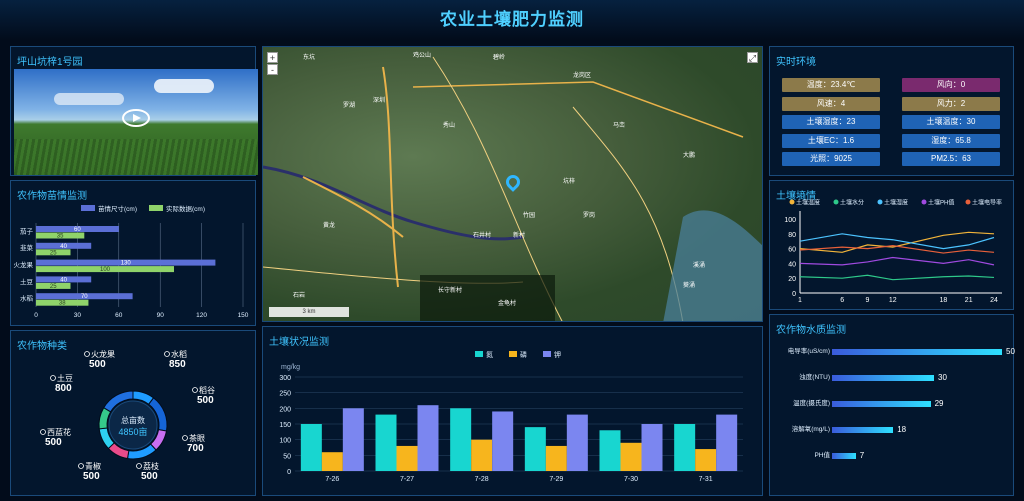 Image resolution: width=1024 pixels, height=501 pixels. Describe the element at coordinates (63, 388) in the screenshot. I see `slice-value-label: 800` at that location.